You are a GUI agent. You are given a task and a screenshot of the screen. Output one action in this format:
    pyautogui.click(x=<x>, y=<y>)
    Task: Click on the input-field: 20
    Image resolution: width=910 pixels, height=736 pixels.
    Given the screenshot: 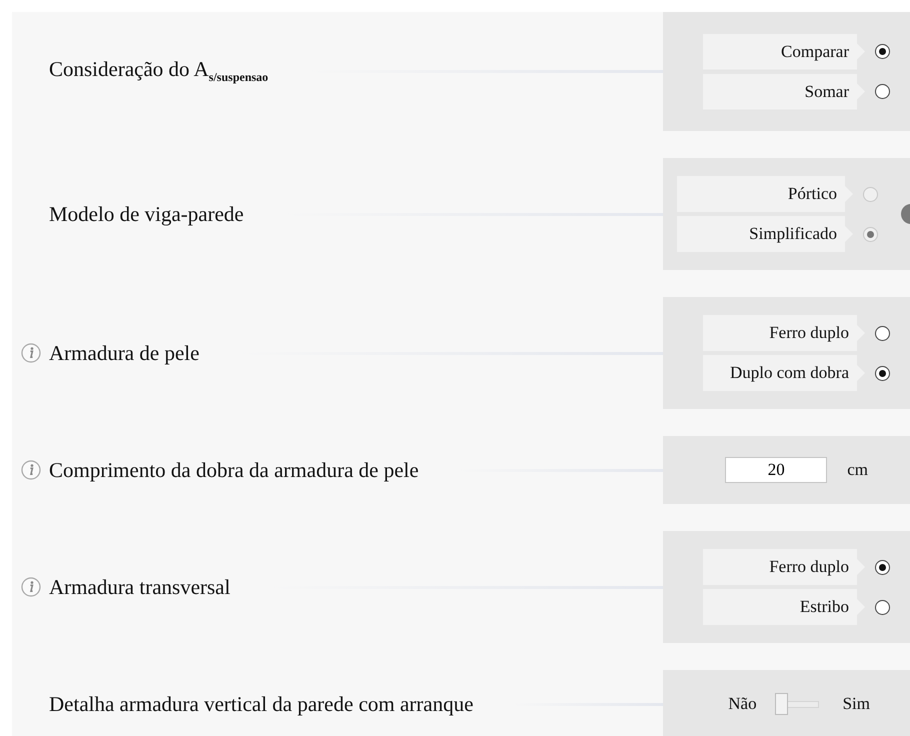 What is the action you would take?
    pyautogui.click(x=776, y=470)
    